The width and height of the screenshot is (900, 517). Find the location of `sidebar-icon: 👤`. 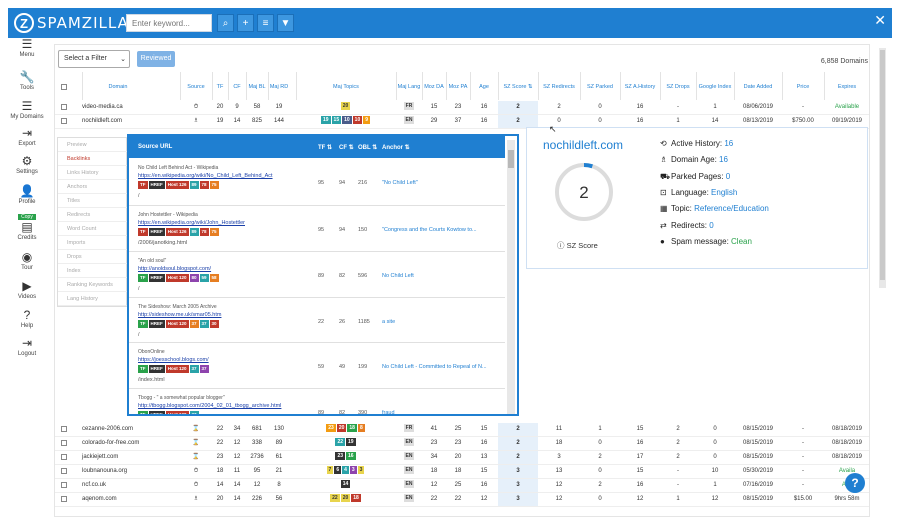

sidebar-icon: 👤 is located at coordinates (27, 191).